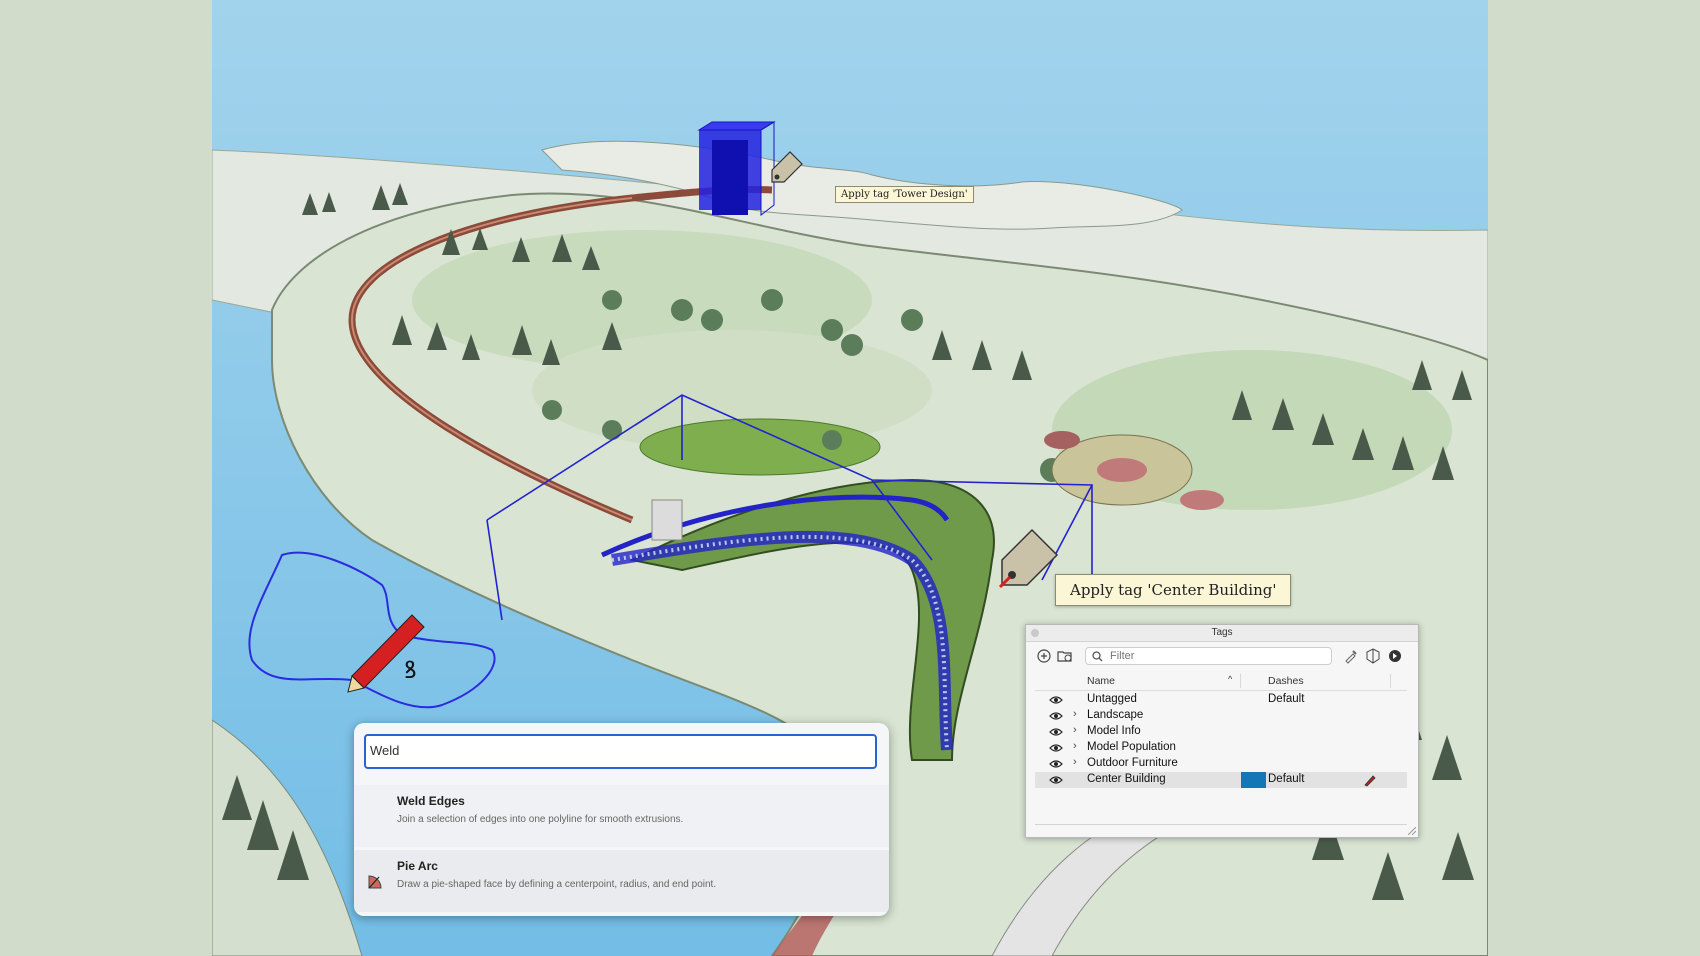  Describe the element at coordinates (1114, 731) in the screenshot. I see `tag-name: Model Info` at that location.